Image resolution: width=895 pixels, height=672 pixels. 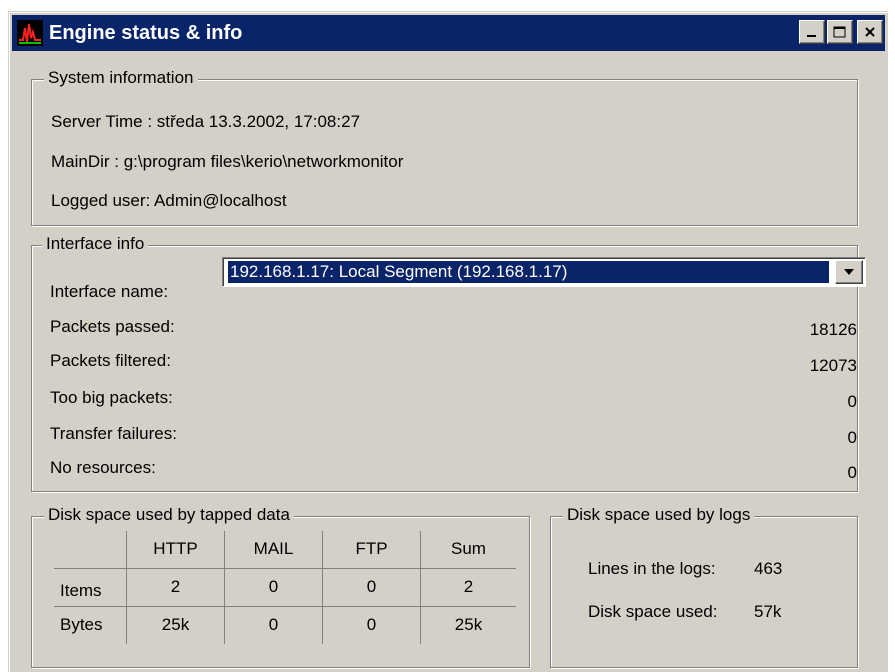 I want to click on maximize-button, so click(x=840, y=32).